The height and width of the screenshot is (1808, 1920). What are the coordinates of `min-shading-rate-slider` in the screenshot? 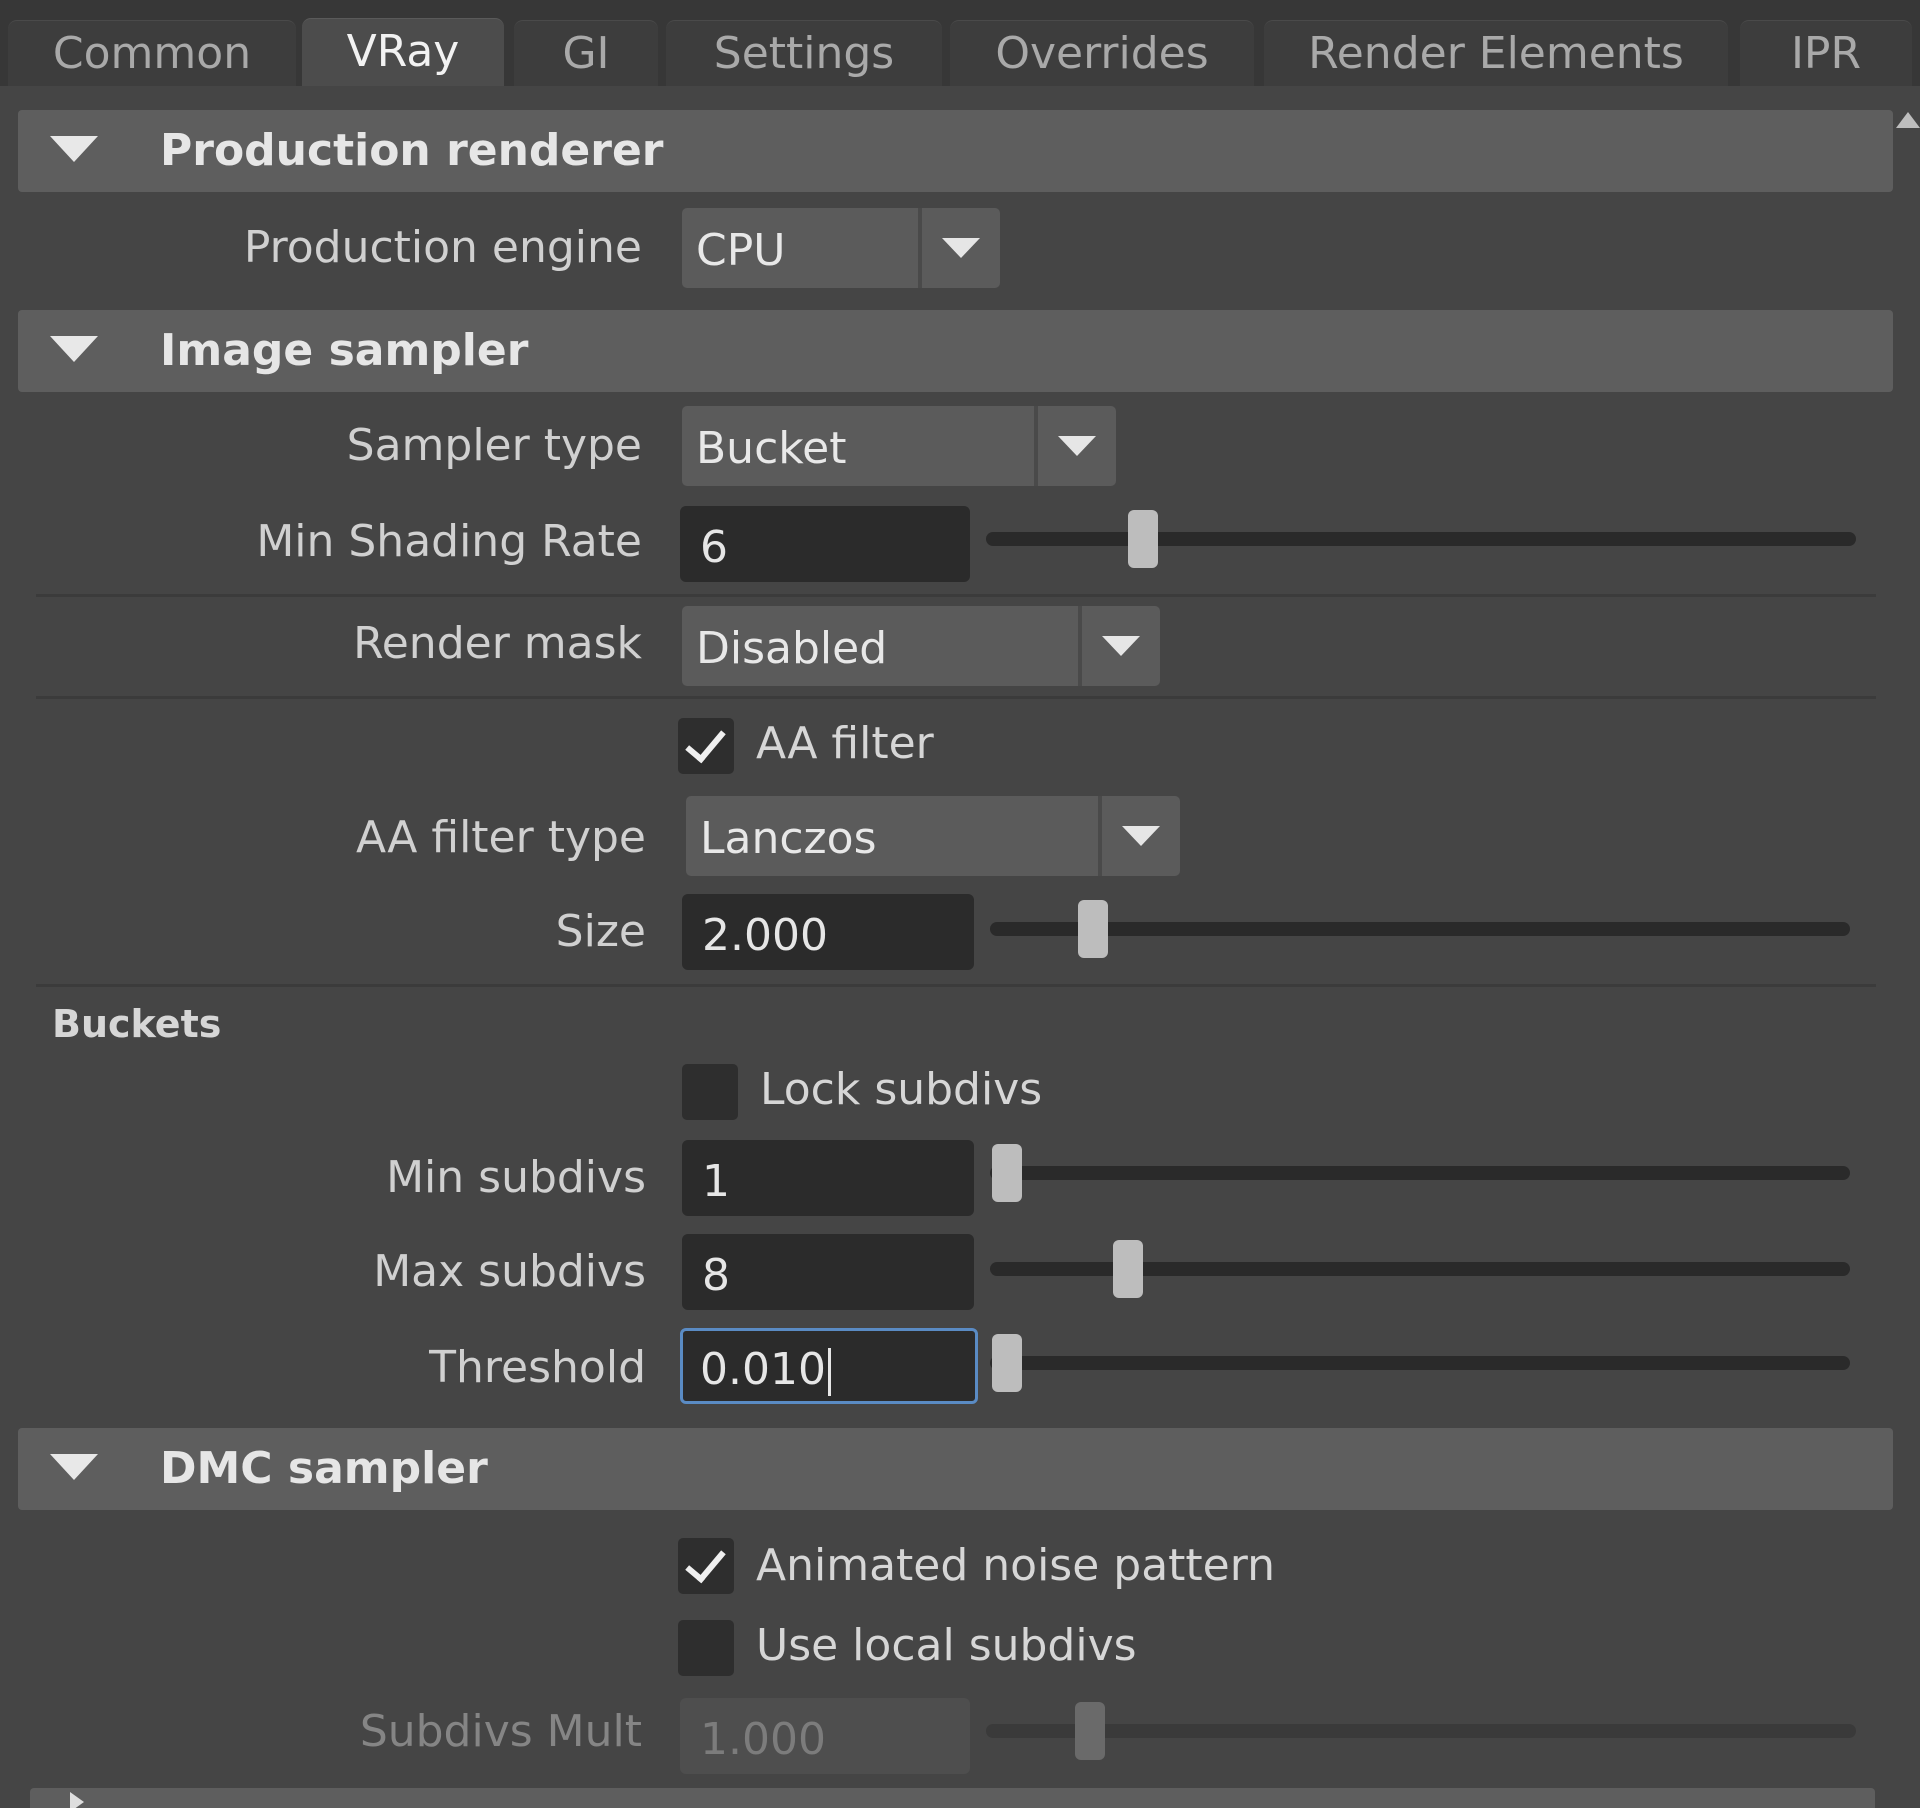 It's located at (1421, 539).